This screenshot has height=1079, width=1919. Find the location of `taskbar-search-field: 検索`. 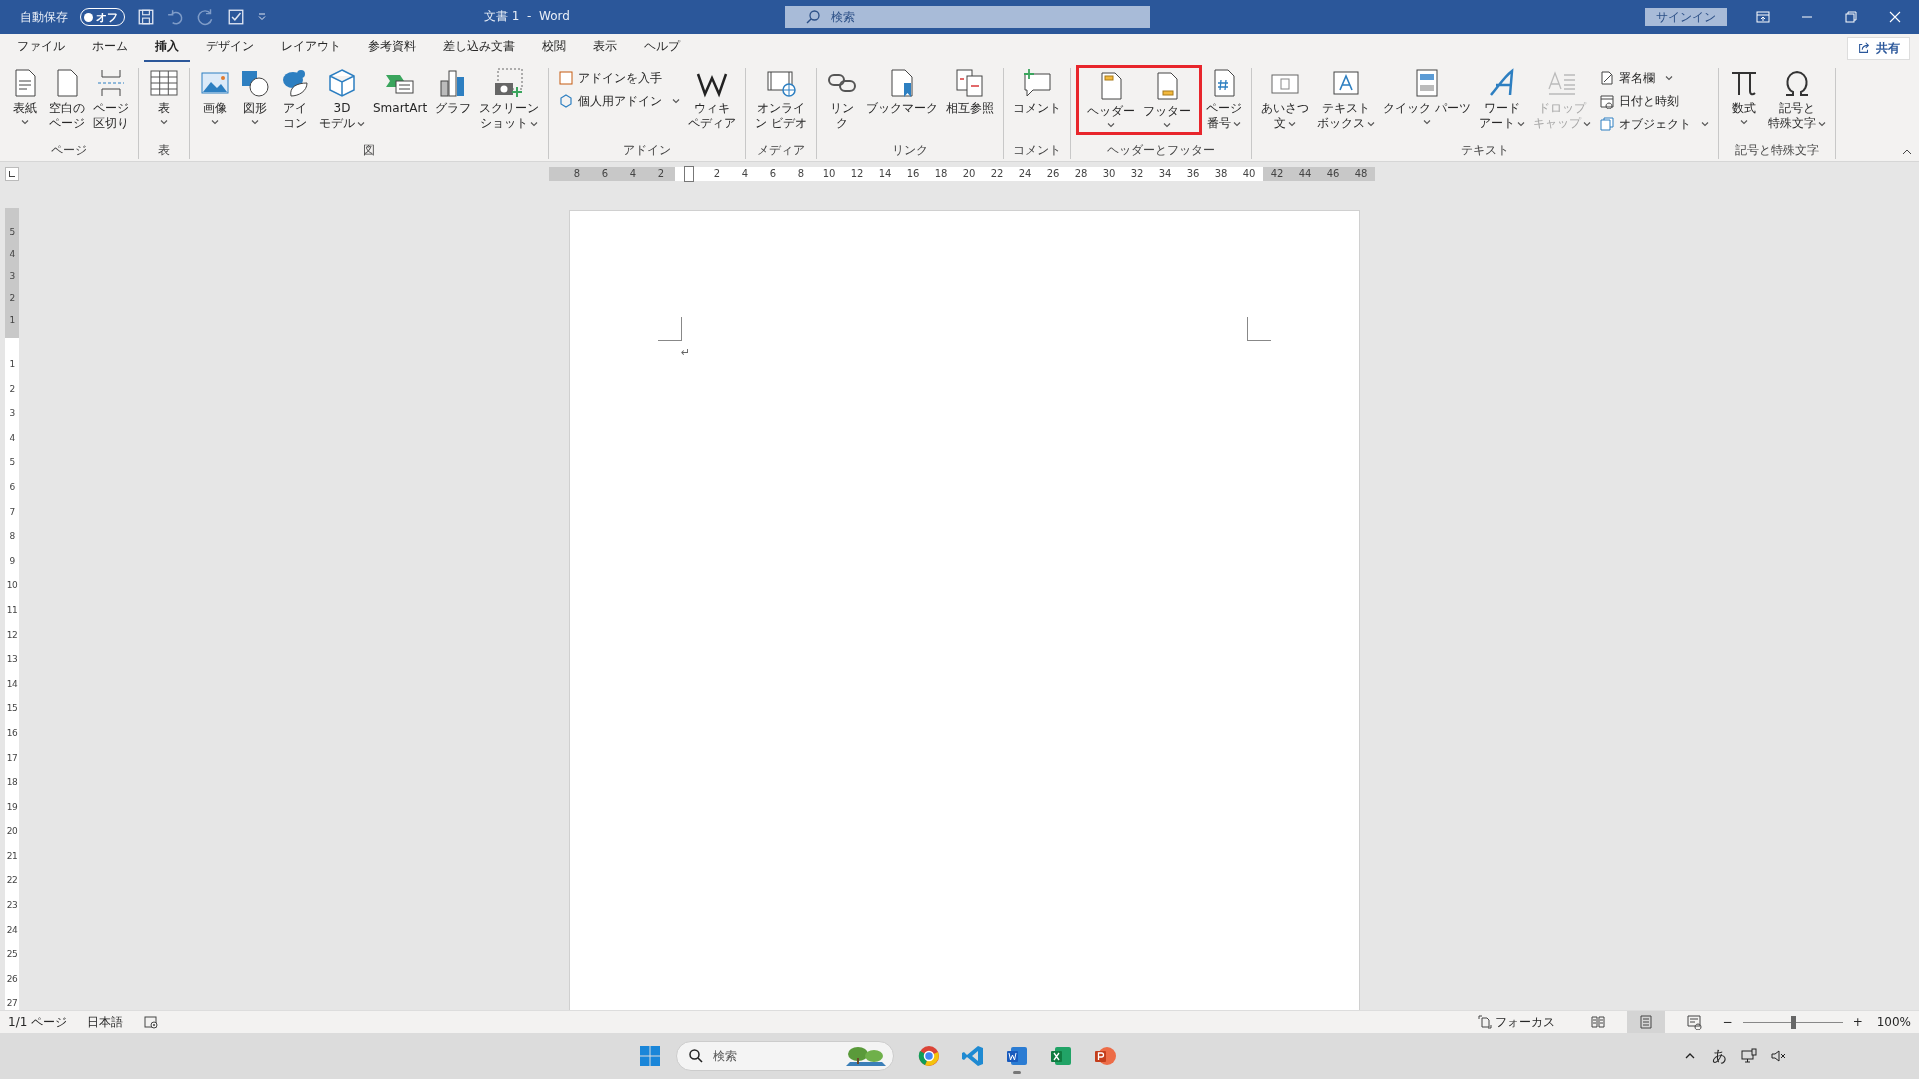

taskbar-search-field: 検索 is located at coordinates (785, 1056).